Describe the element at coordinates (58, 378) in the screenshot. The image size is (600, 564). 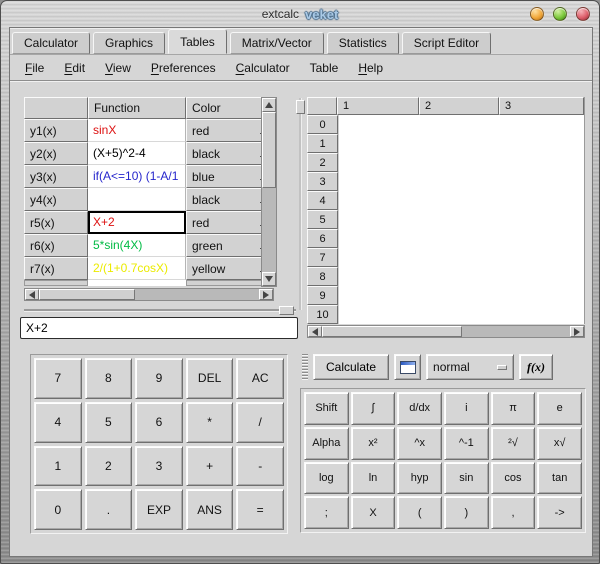
I see `key-7: 7` at that location.